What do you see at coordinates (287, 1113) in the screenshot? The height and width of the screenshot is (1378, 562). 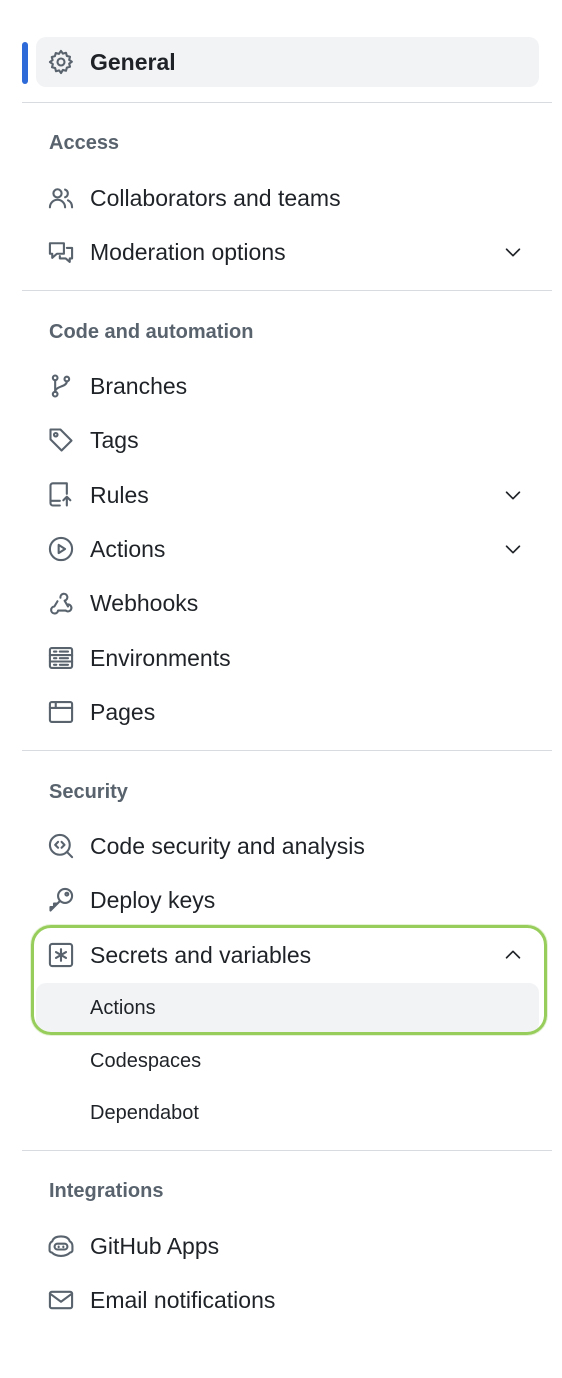 I see `sidebar-subitem-dependabot: Dependabot` at bounding box center [287, 1113].